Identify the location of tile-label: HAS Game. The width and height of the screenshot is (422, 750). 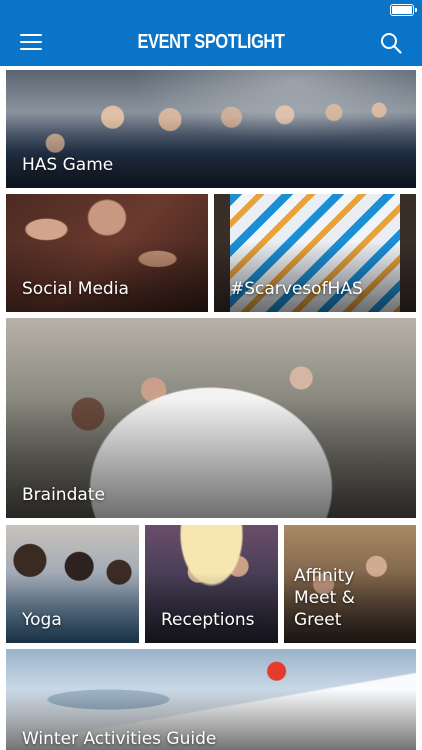
(68, 165).